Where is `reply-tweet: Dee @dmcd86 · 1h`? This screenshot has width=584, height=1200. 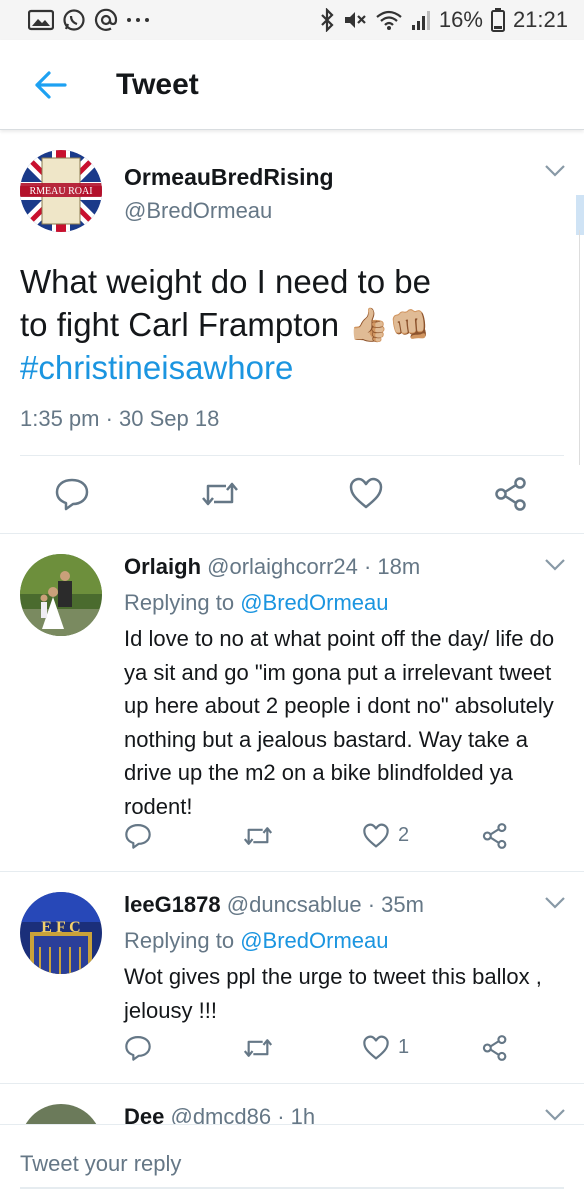
reply-tweet: Dee @dmcd86 · 1h is located at coordinates (292, 1104).